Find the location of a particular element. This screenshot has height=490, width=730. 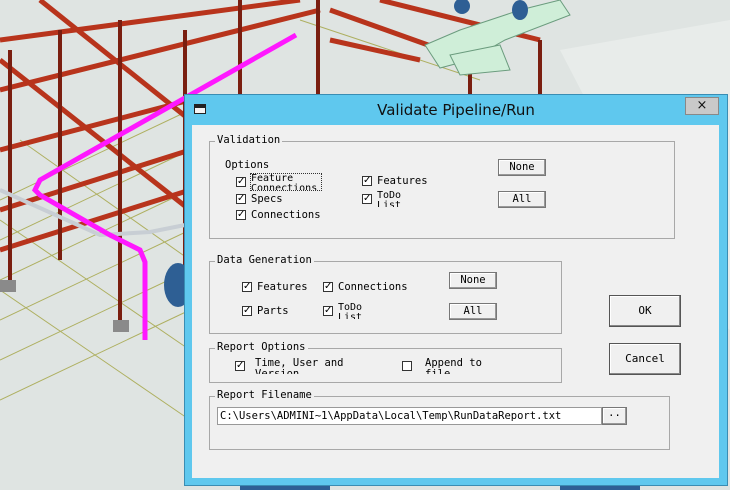

dialog-title: Validate Pipeline/Run is located at coordinates (456, 110).